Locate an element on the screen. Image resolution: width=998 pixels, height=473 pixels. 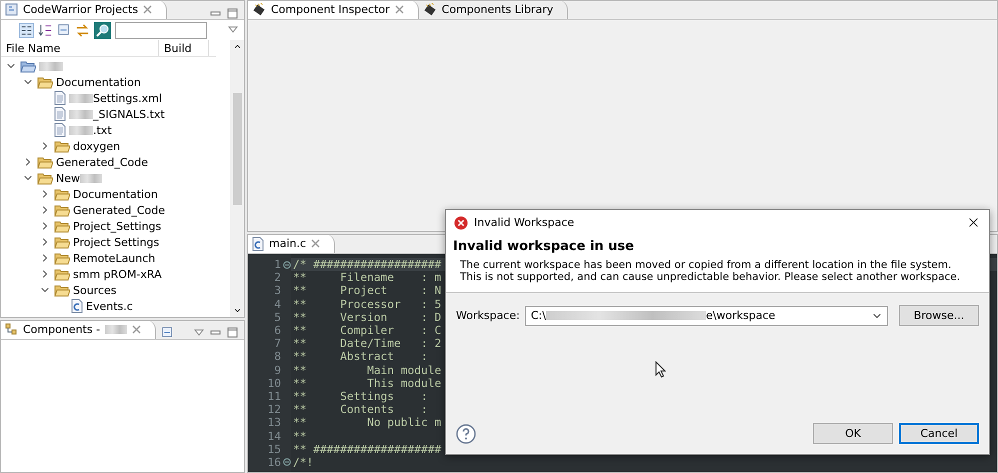
panel-title: Components - is located at coordinates (61, 329).